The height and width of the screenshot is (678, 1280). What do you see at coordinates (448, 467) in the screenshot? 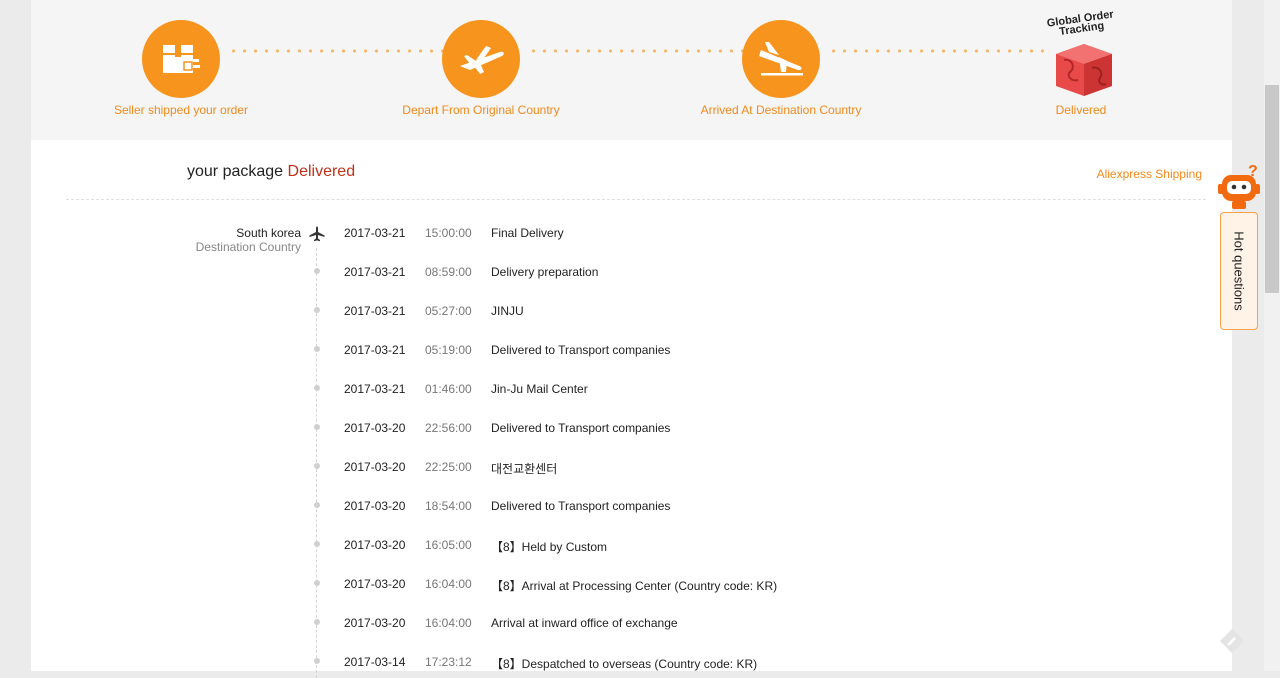
I see `event-time: 22:25:00` at bounding box center [448, 467].